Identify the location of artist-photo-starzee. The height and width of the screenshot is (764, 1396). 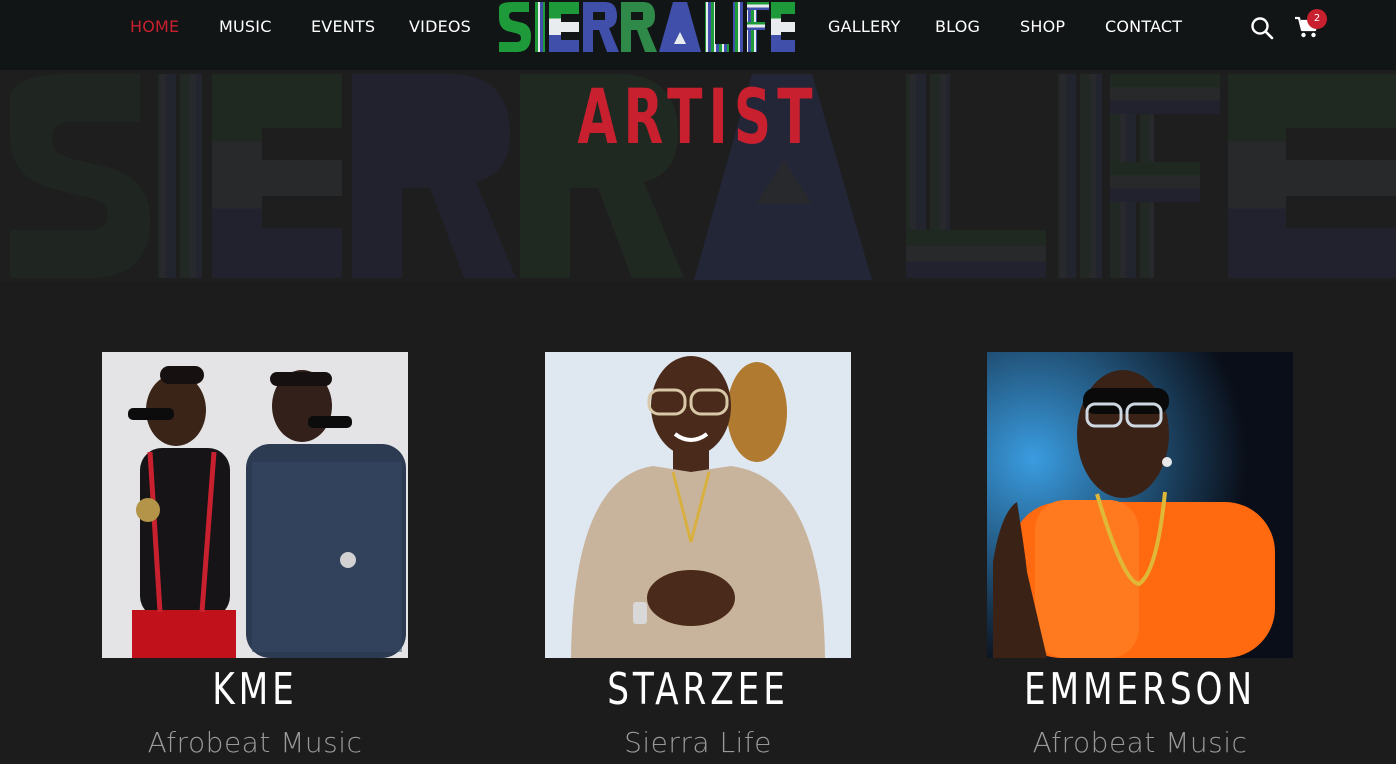
(698, 505).